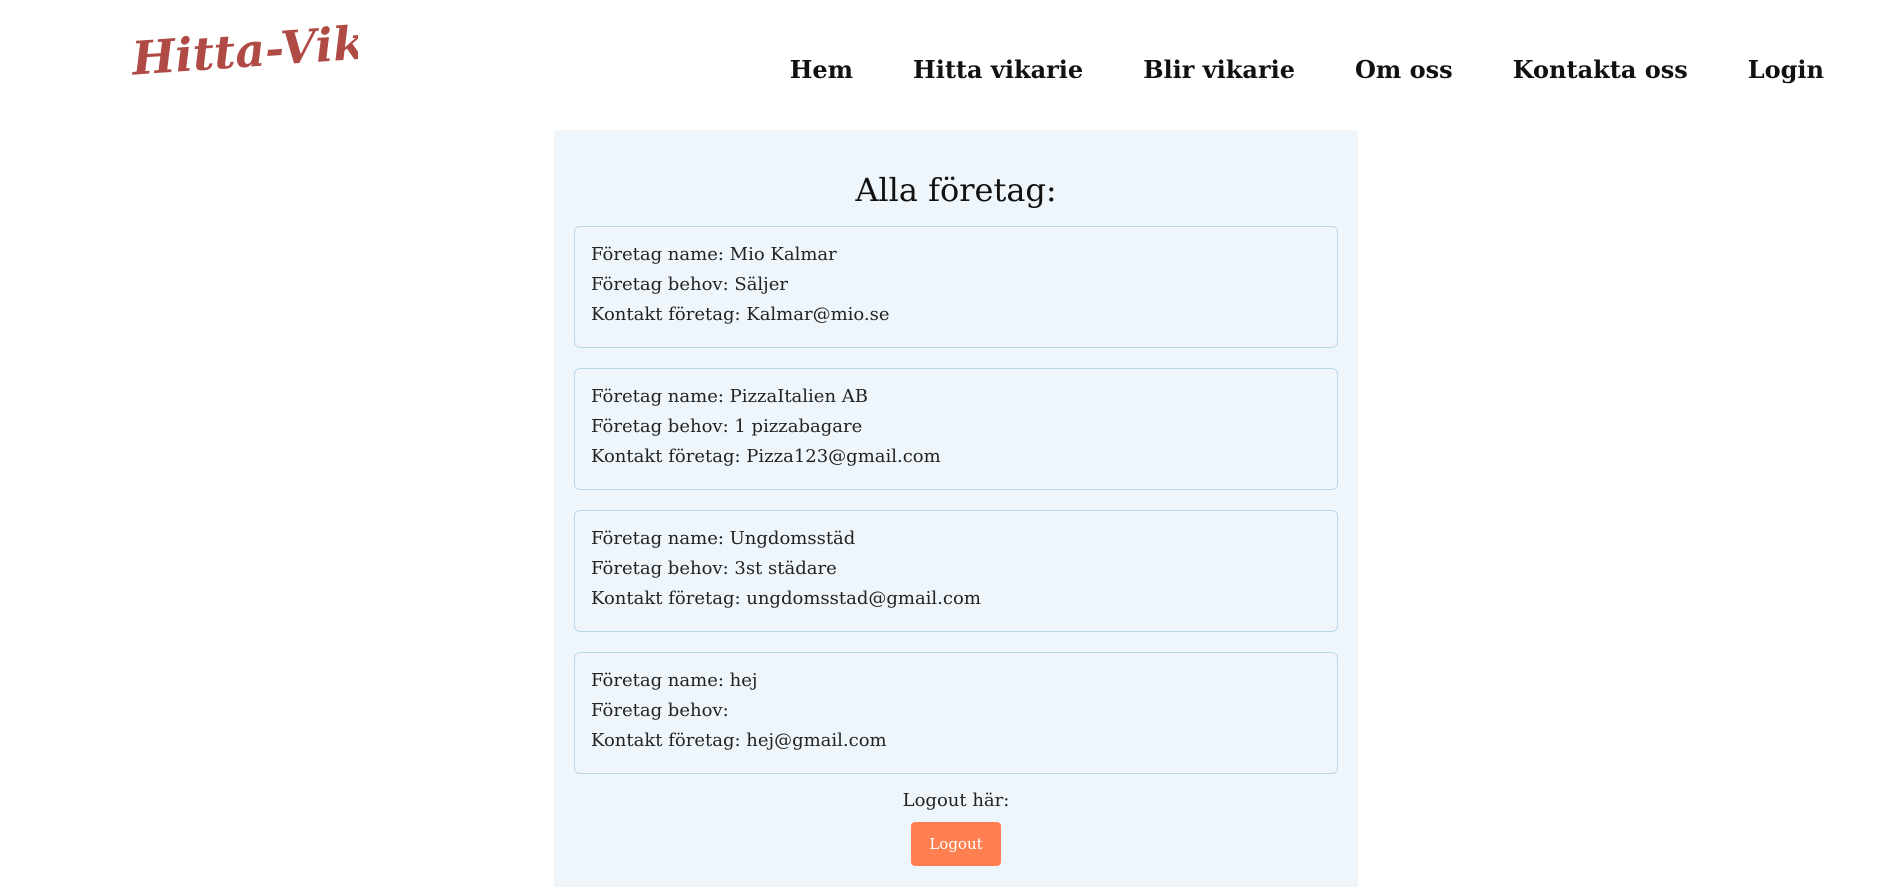 The image size is (1897, 889). Describe the element at coordinates (674, 680) in the screenshot. I see `company-name: Företag name: hej` at that location.